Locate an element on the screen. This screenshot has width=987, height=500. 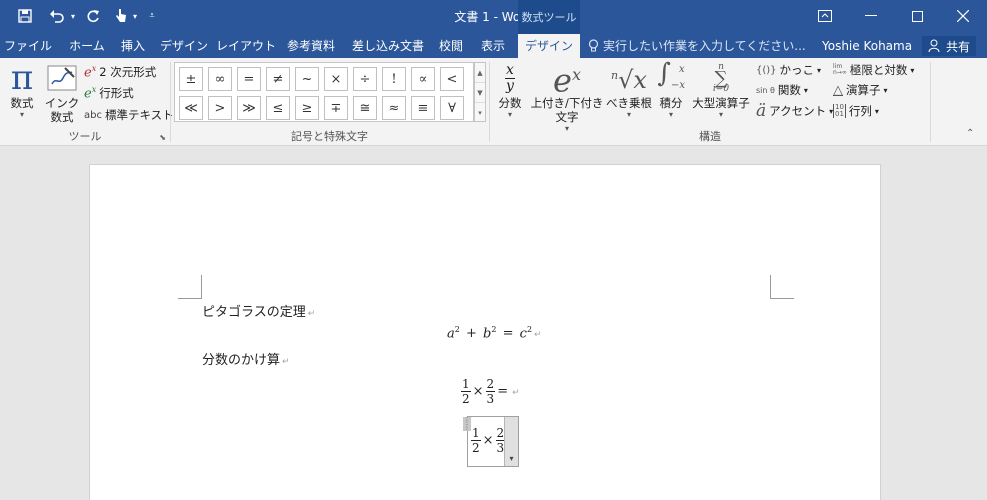
tab-file: ファイル is located at coordinates (28, 46).